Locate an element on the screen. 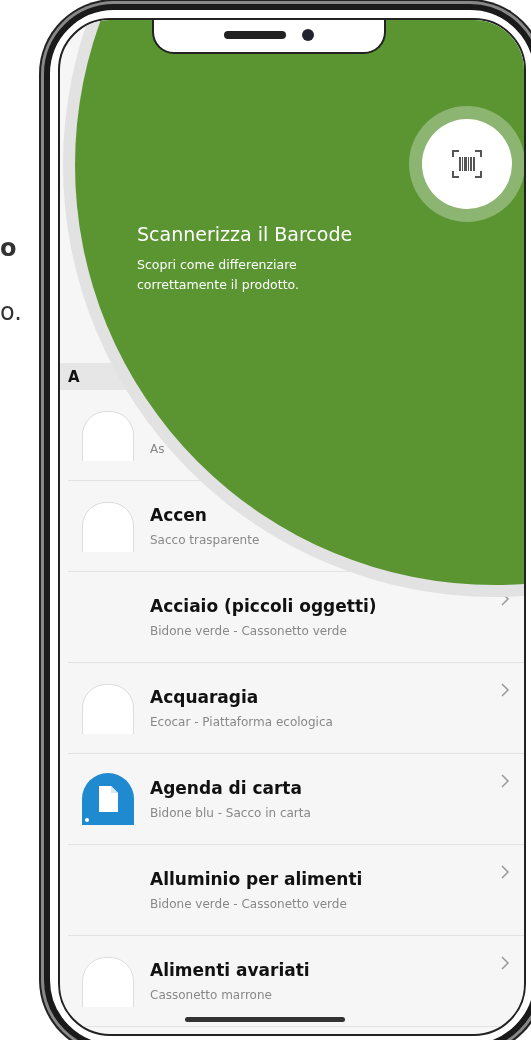 This screenshot has height=1040, width=531. list-item: Alluminio per alimenti Bidone verde - Cassonetto verde is located at coordinates (296, 890).